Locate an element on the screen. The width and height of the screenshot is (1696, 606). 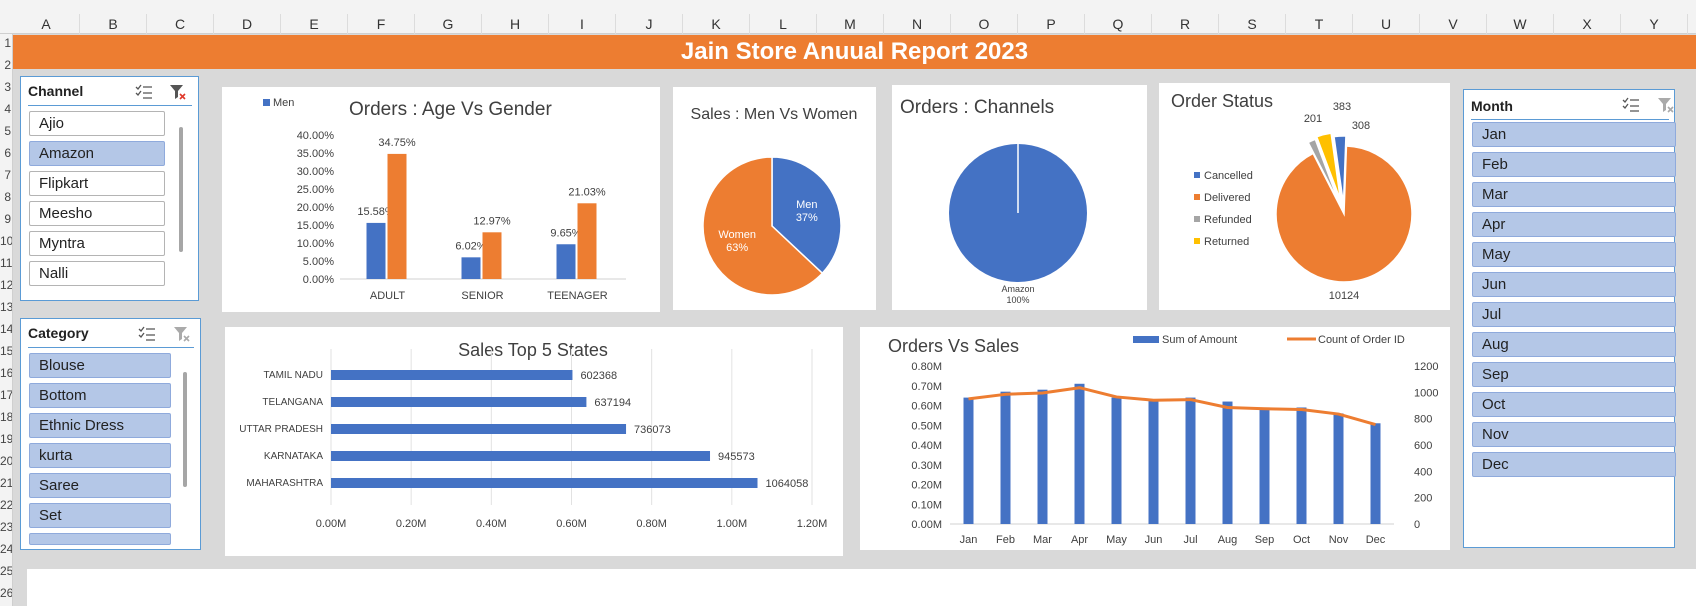
slicer-item-category: kurta is located at coordinates (100, 455).